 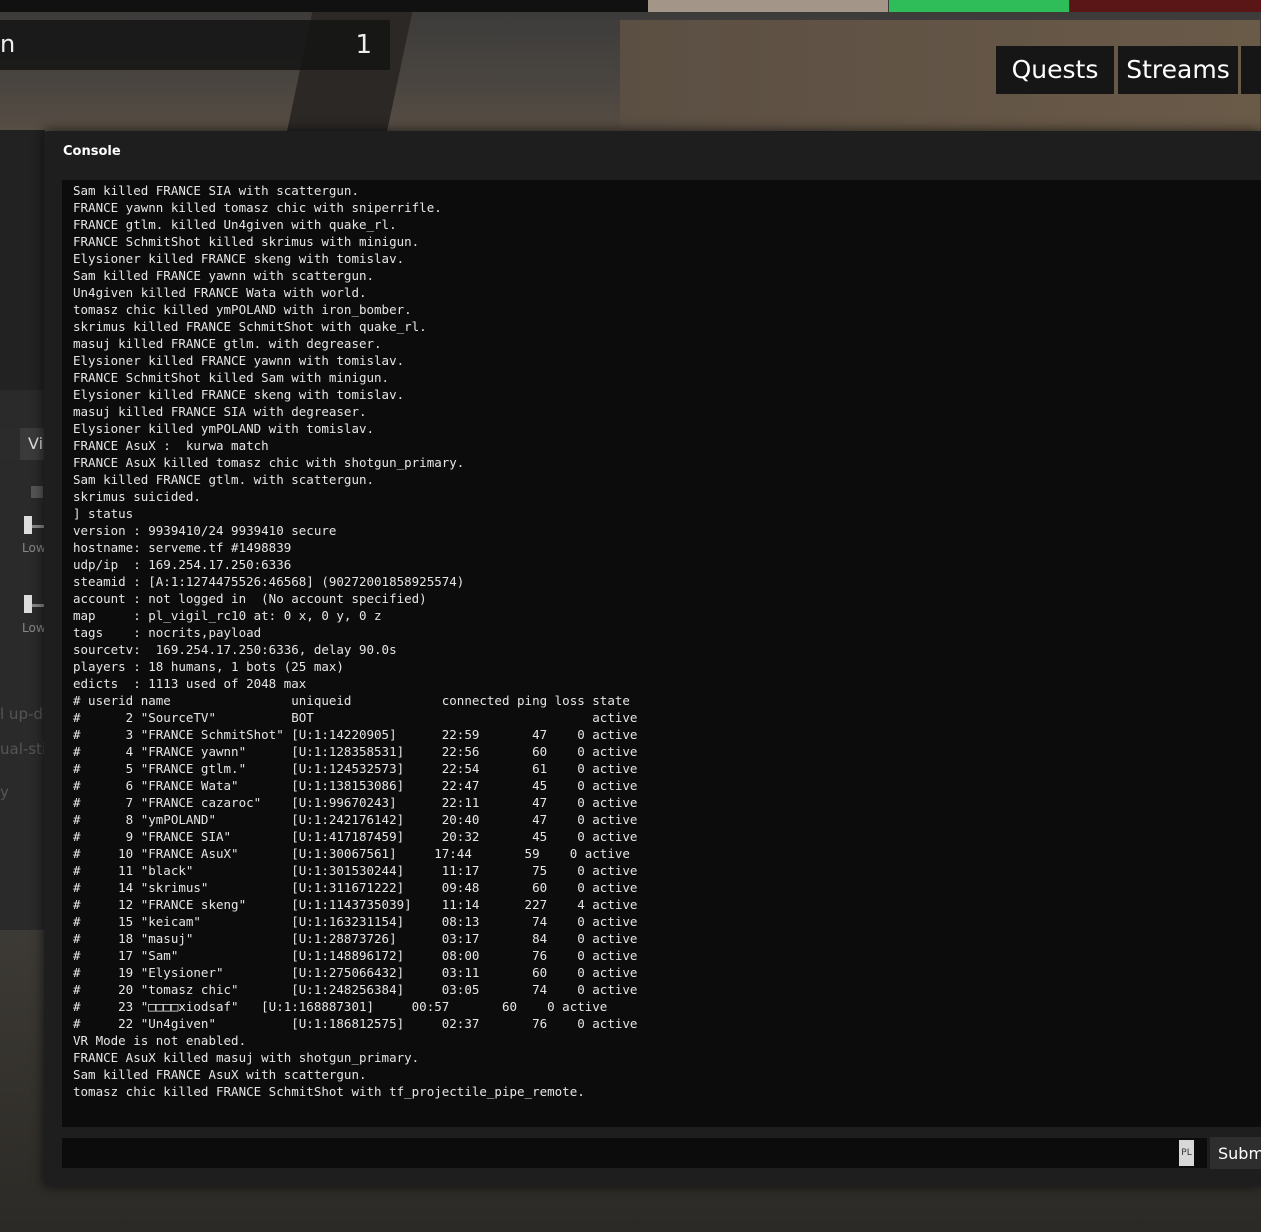 What do you see at coordinates (220, 411) in the screenshot?
I see `console-line: masuj killed FRANCE SIA with degreaser.` at bounding box center [220, 411].